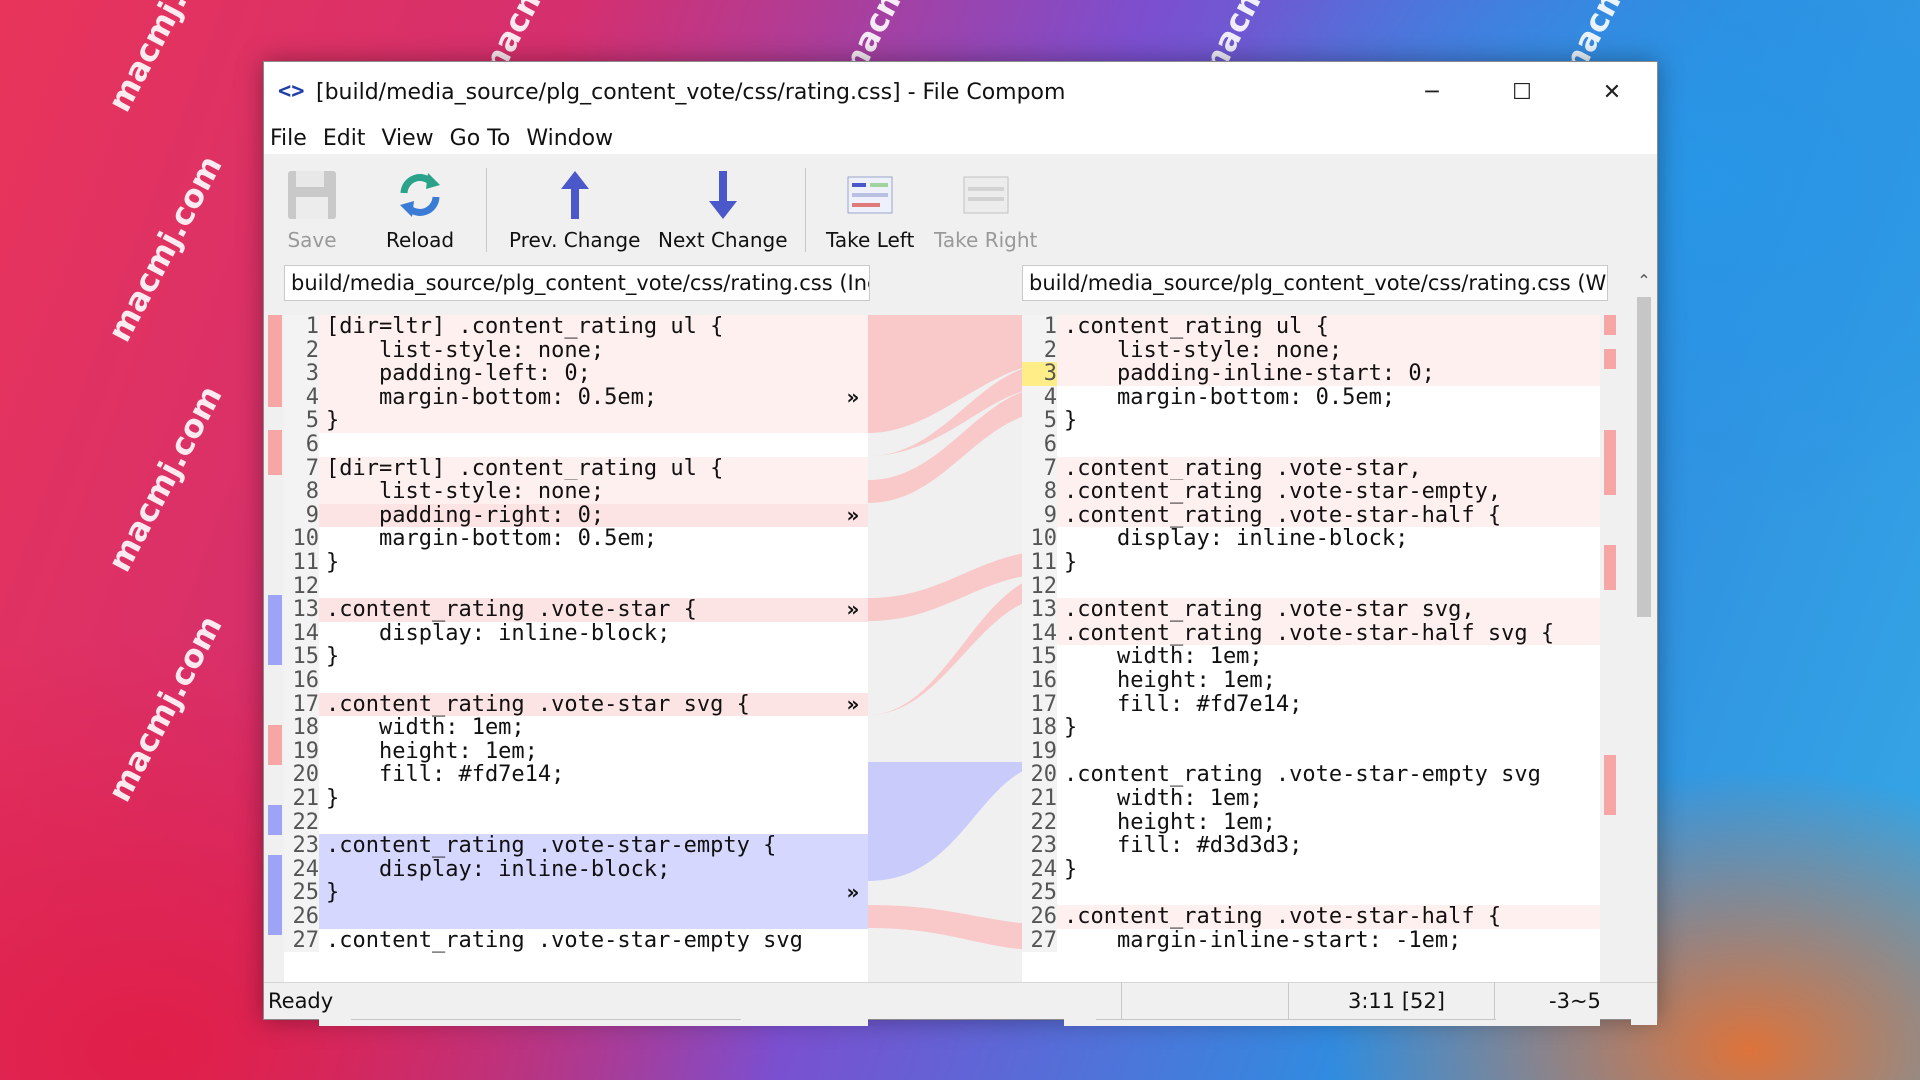 The image size is (1920, 1080). What do you see at coordinates (576, 822) in the screenshot?
I see `left-code-line: 22` at bounding box center [576, 822].